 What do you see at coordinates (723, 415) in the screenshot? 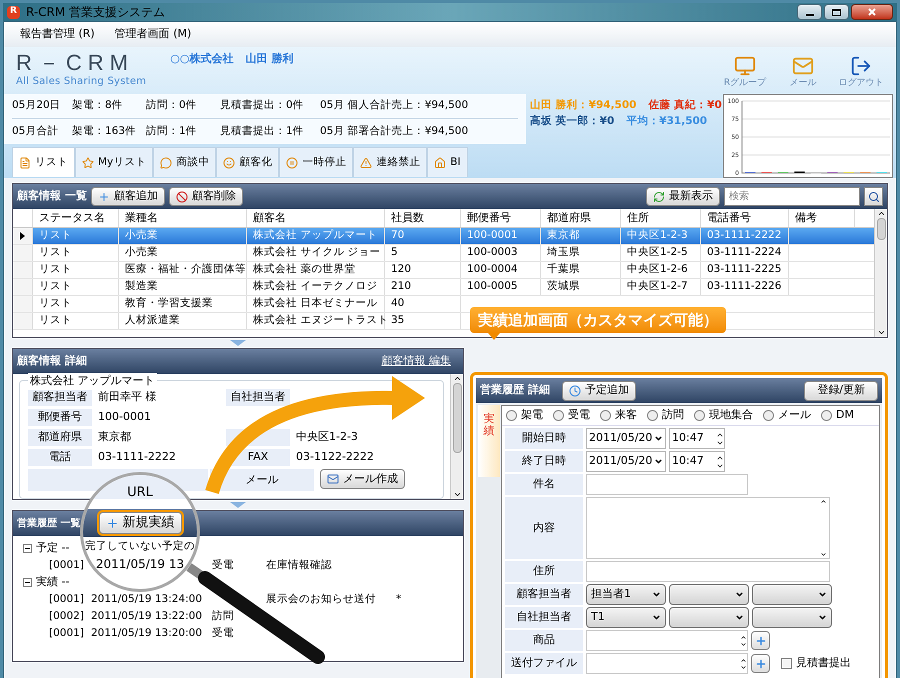
I see `contact-type-radio: 現地集合` at bounding box center [723, 415].